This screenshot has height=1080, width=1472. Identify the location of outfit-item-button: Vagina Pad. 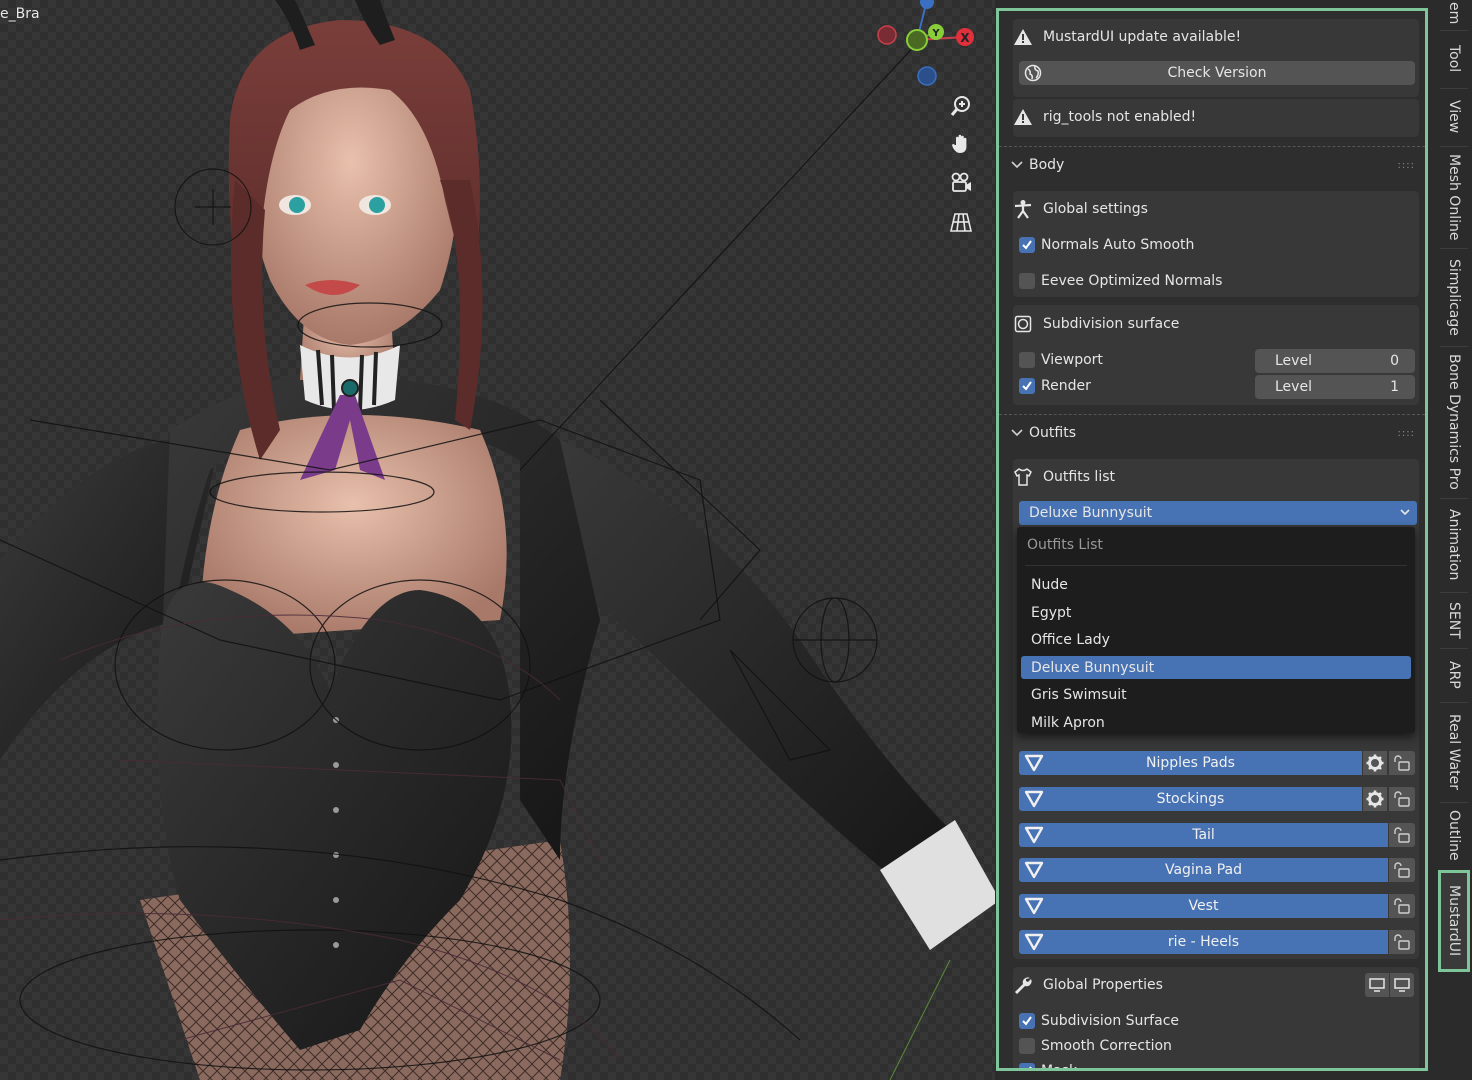
(1203, 870).